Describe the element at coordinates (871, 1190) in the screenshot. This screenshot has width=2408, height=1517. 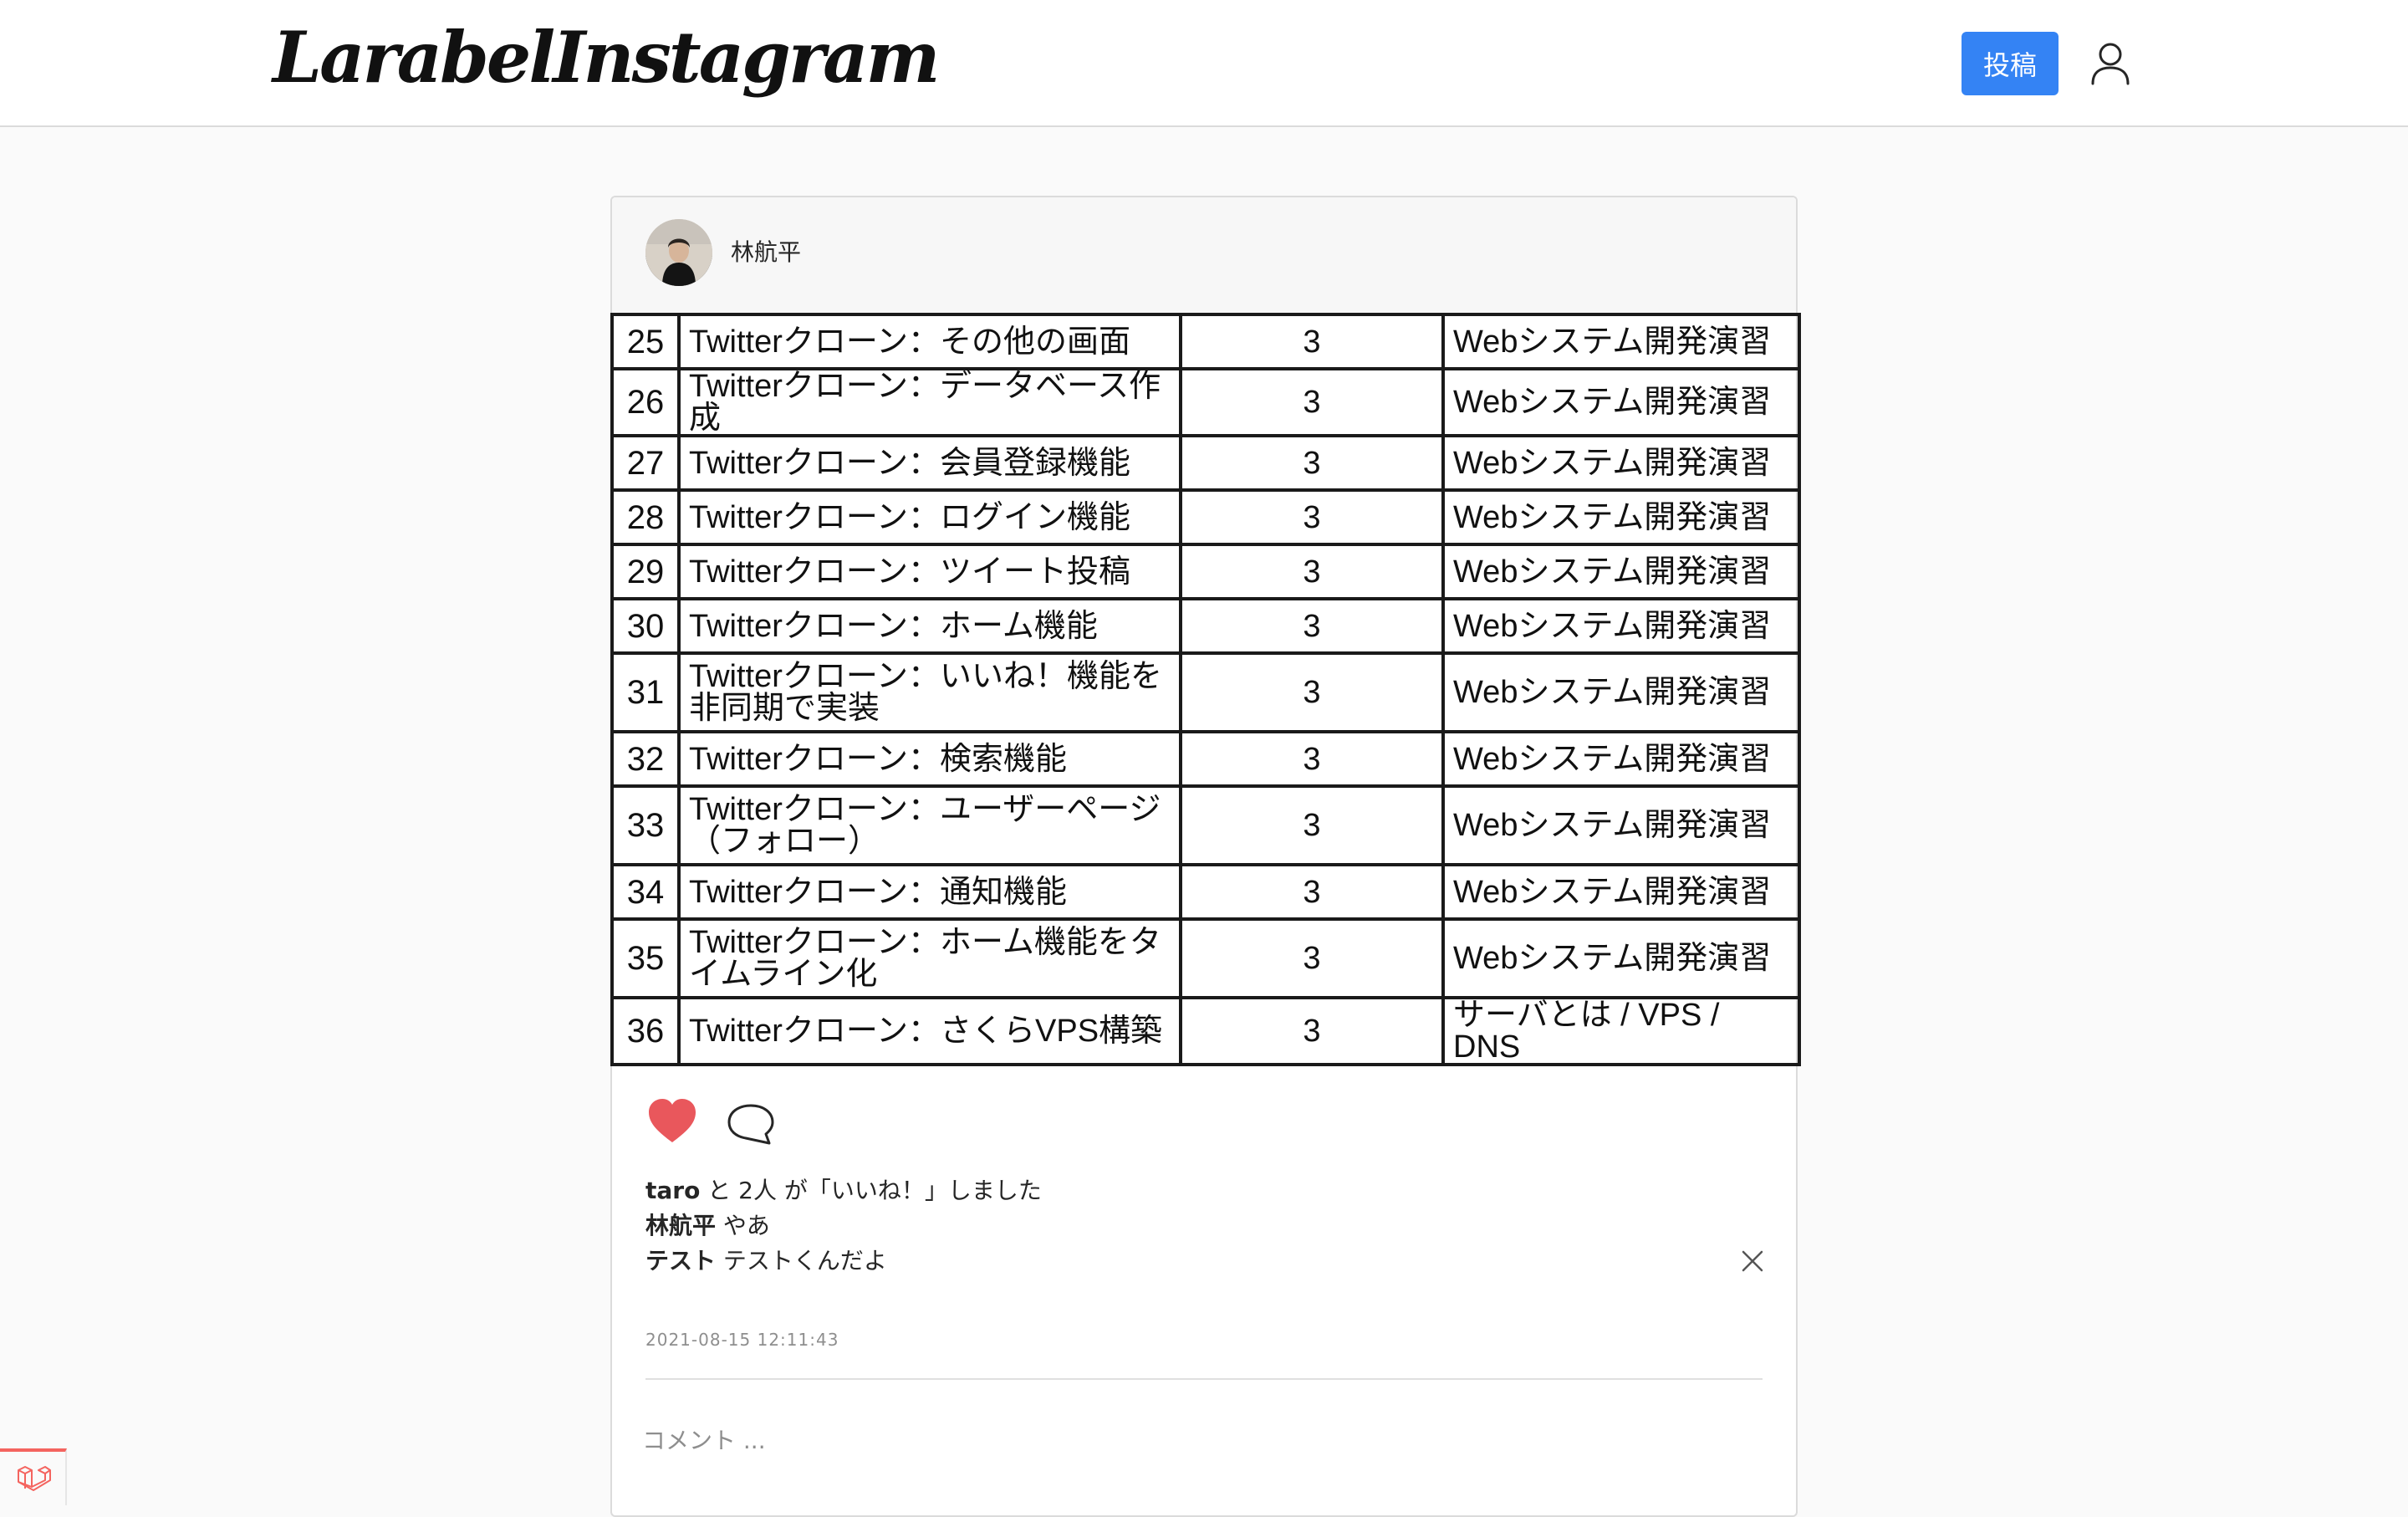
I see `likes-text: と 2人 が「いいね！」しました` at that location.